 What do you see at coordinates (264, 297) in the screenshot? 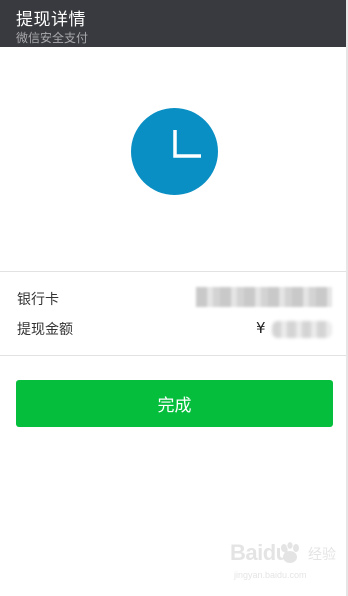
I see `bank-card-value-redacted` at bounding box center [264, 297].